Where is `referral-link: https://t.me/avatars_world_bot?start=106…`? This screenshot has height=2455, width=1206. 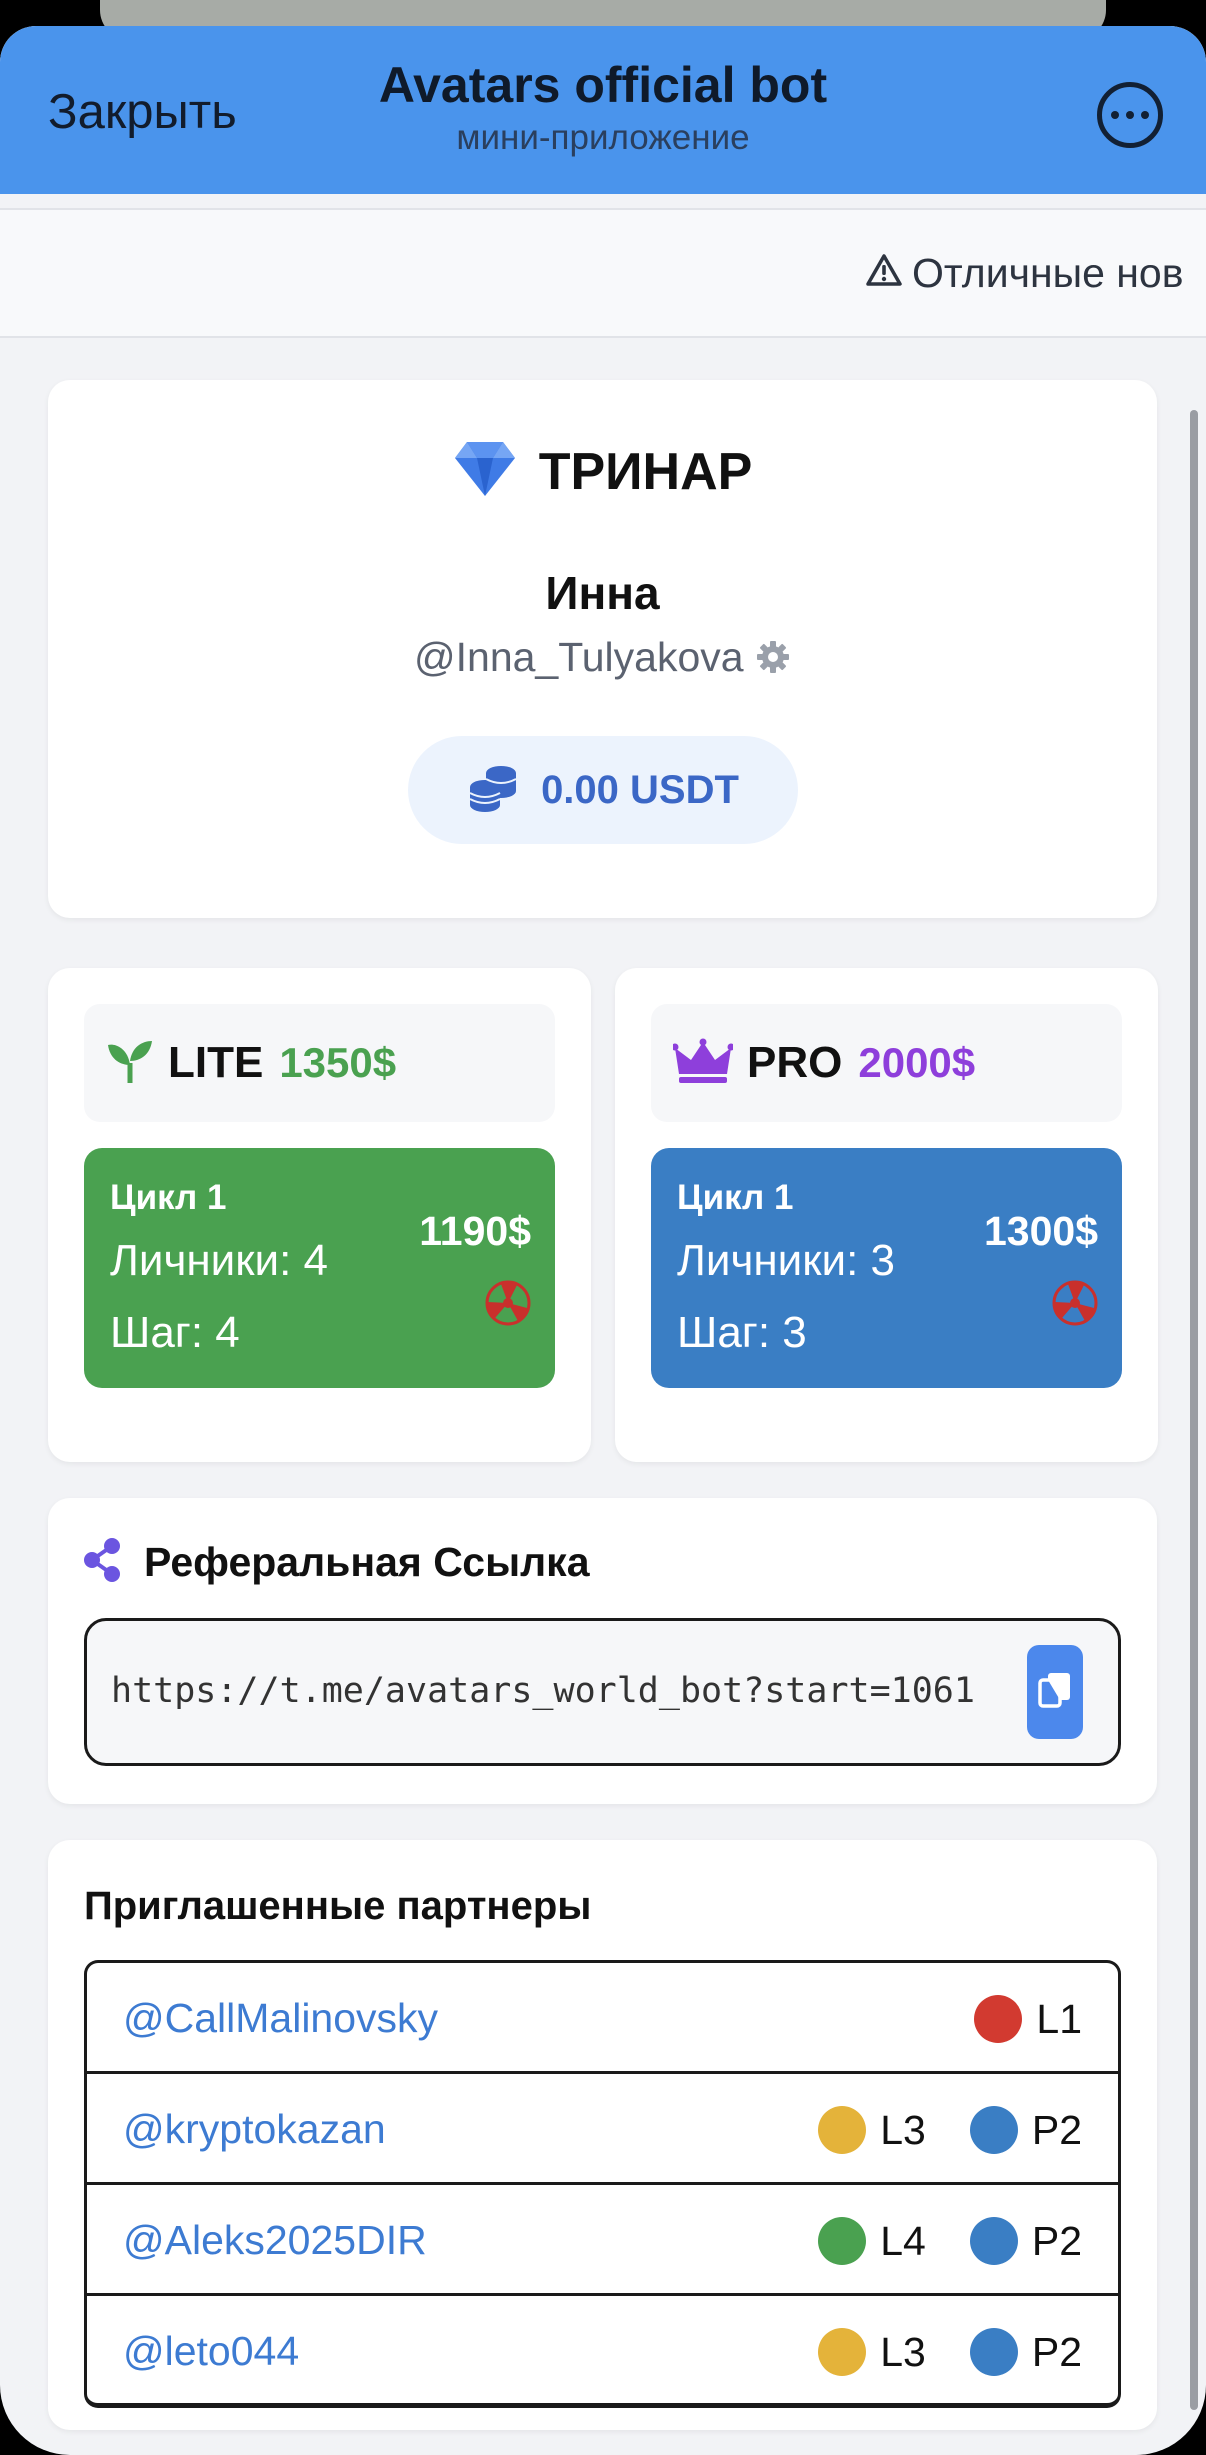 referral-link: https://t.me/avatars_world_bot?start=106… is located at coordinates (543, 1691).